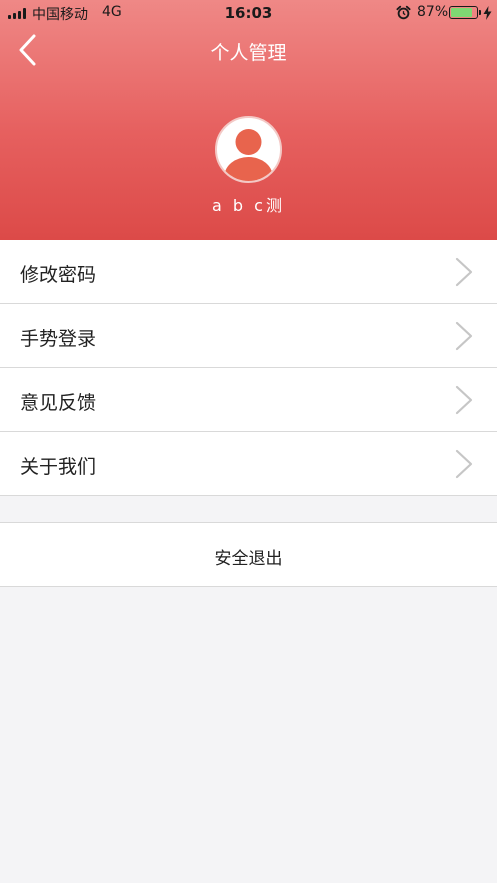  I want to click on menu-item-about-us: 关于我们, so click(248, 464).